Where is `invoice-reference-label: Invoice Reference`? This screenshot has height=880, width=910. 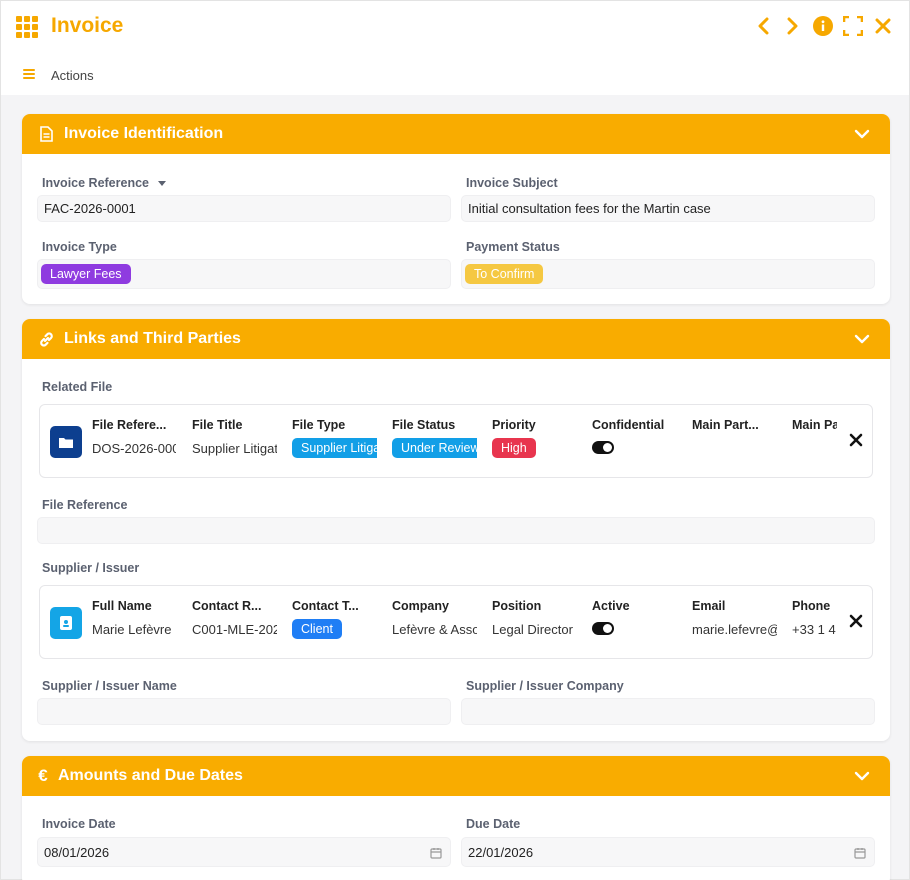
invoice-reference-label: Invoice Reference is located at coordinates (104, 183).